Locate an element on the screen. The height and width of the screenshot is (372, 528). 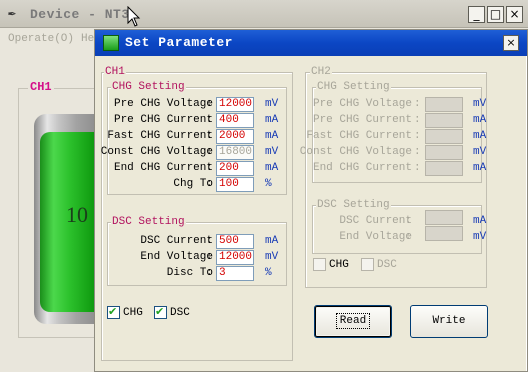
close-button: × is located at coordinates (514, 14).